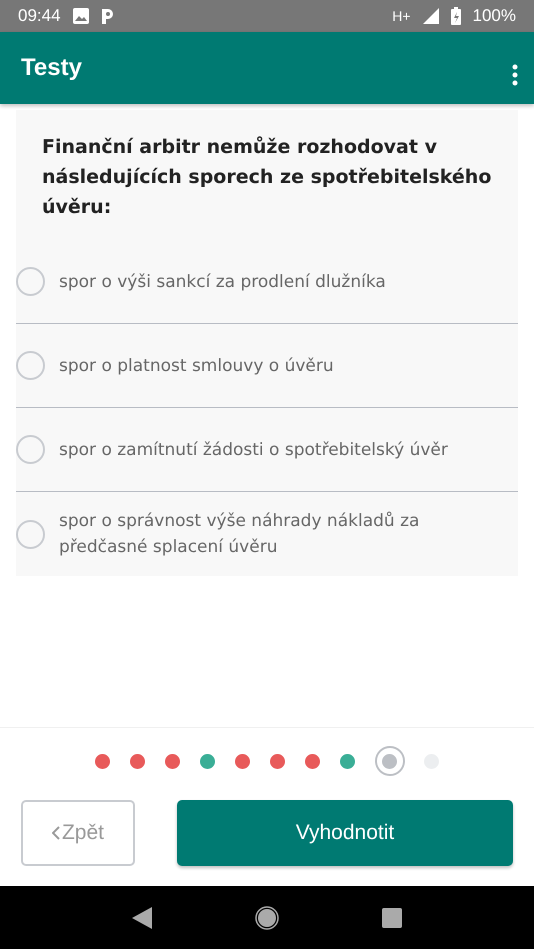  Describe the element at coordinates (56, 833) in the screenshot. I see `chevron-left-icon` at that location.